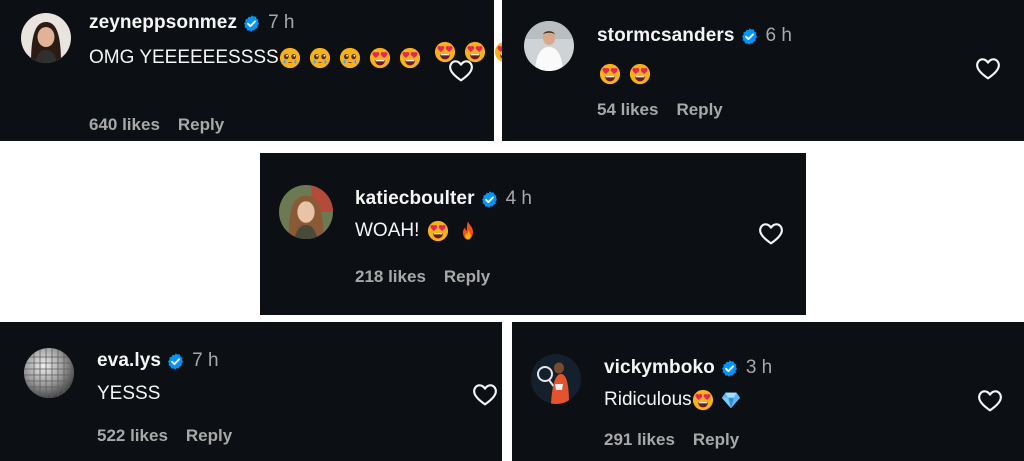 The width and height of the screenshot is (1024, 461). I want to click on gem-emoji, so click(731, 400).